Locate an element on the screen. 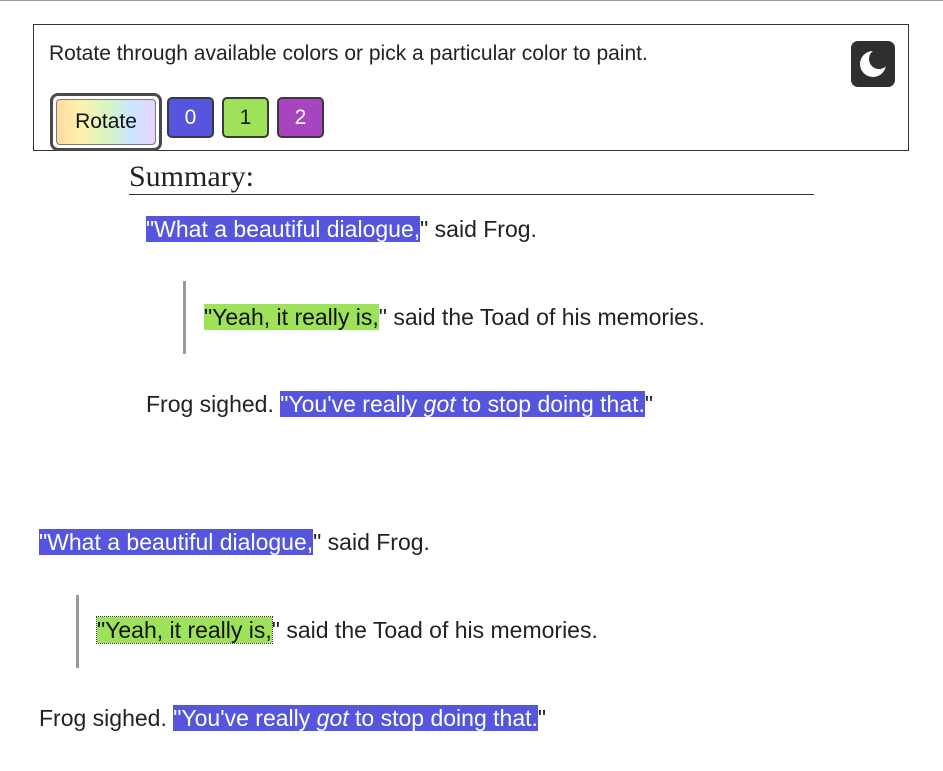 This screenshot has height=771, width=943. summary-heading: Summary: is located at coordinates (471, 177).